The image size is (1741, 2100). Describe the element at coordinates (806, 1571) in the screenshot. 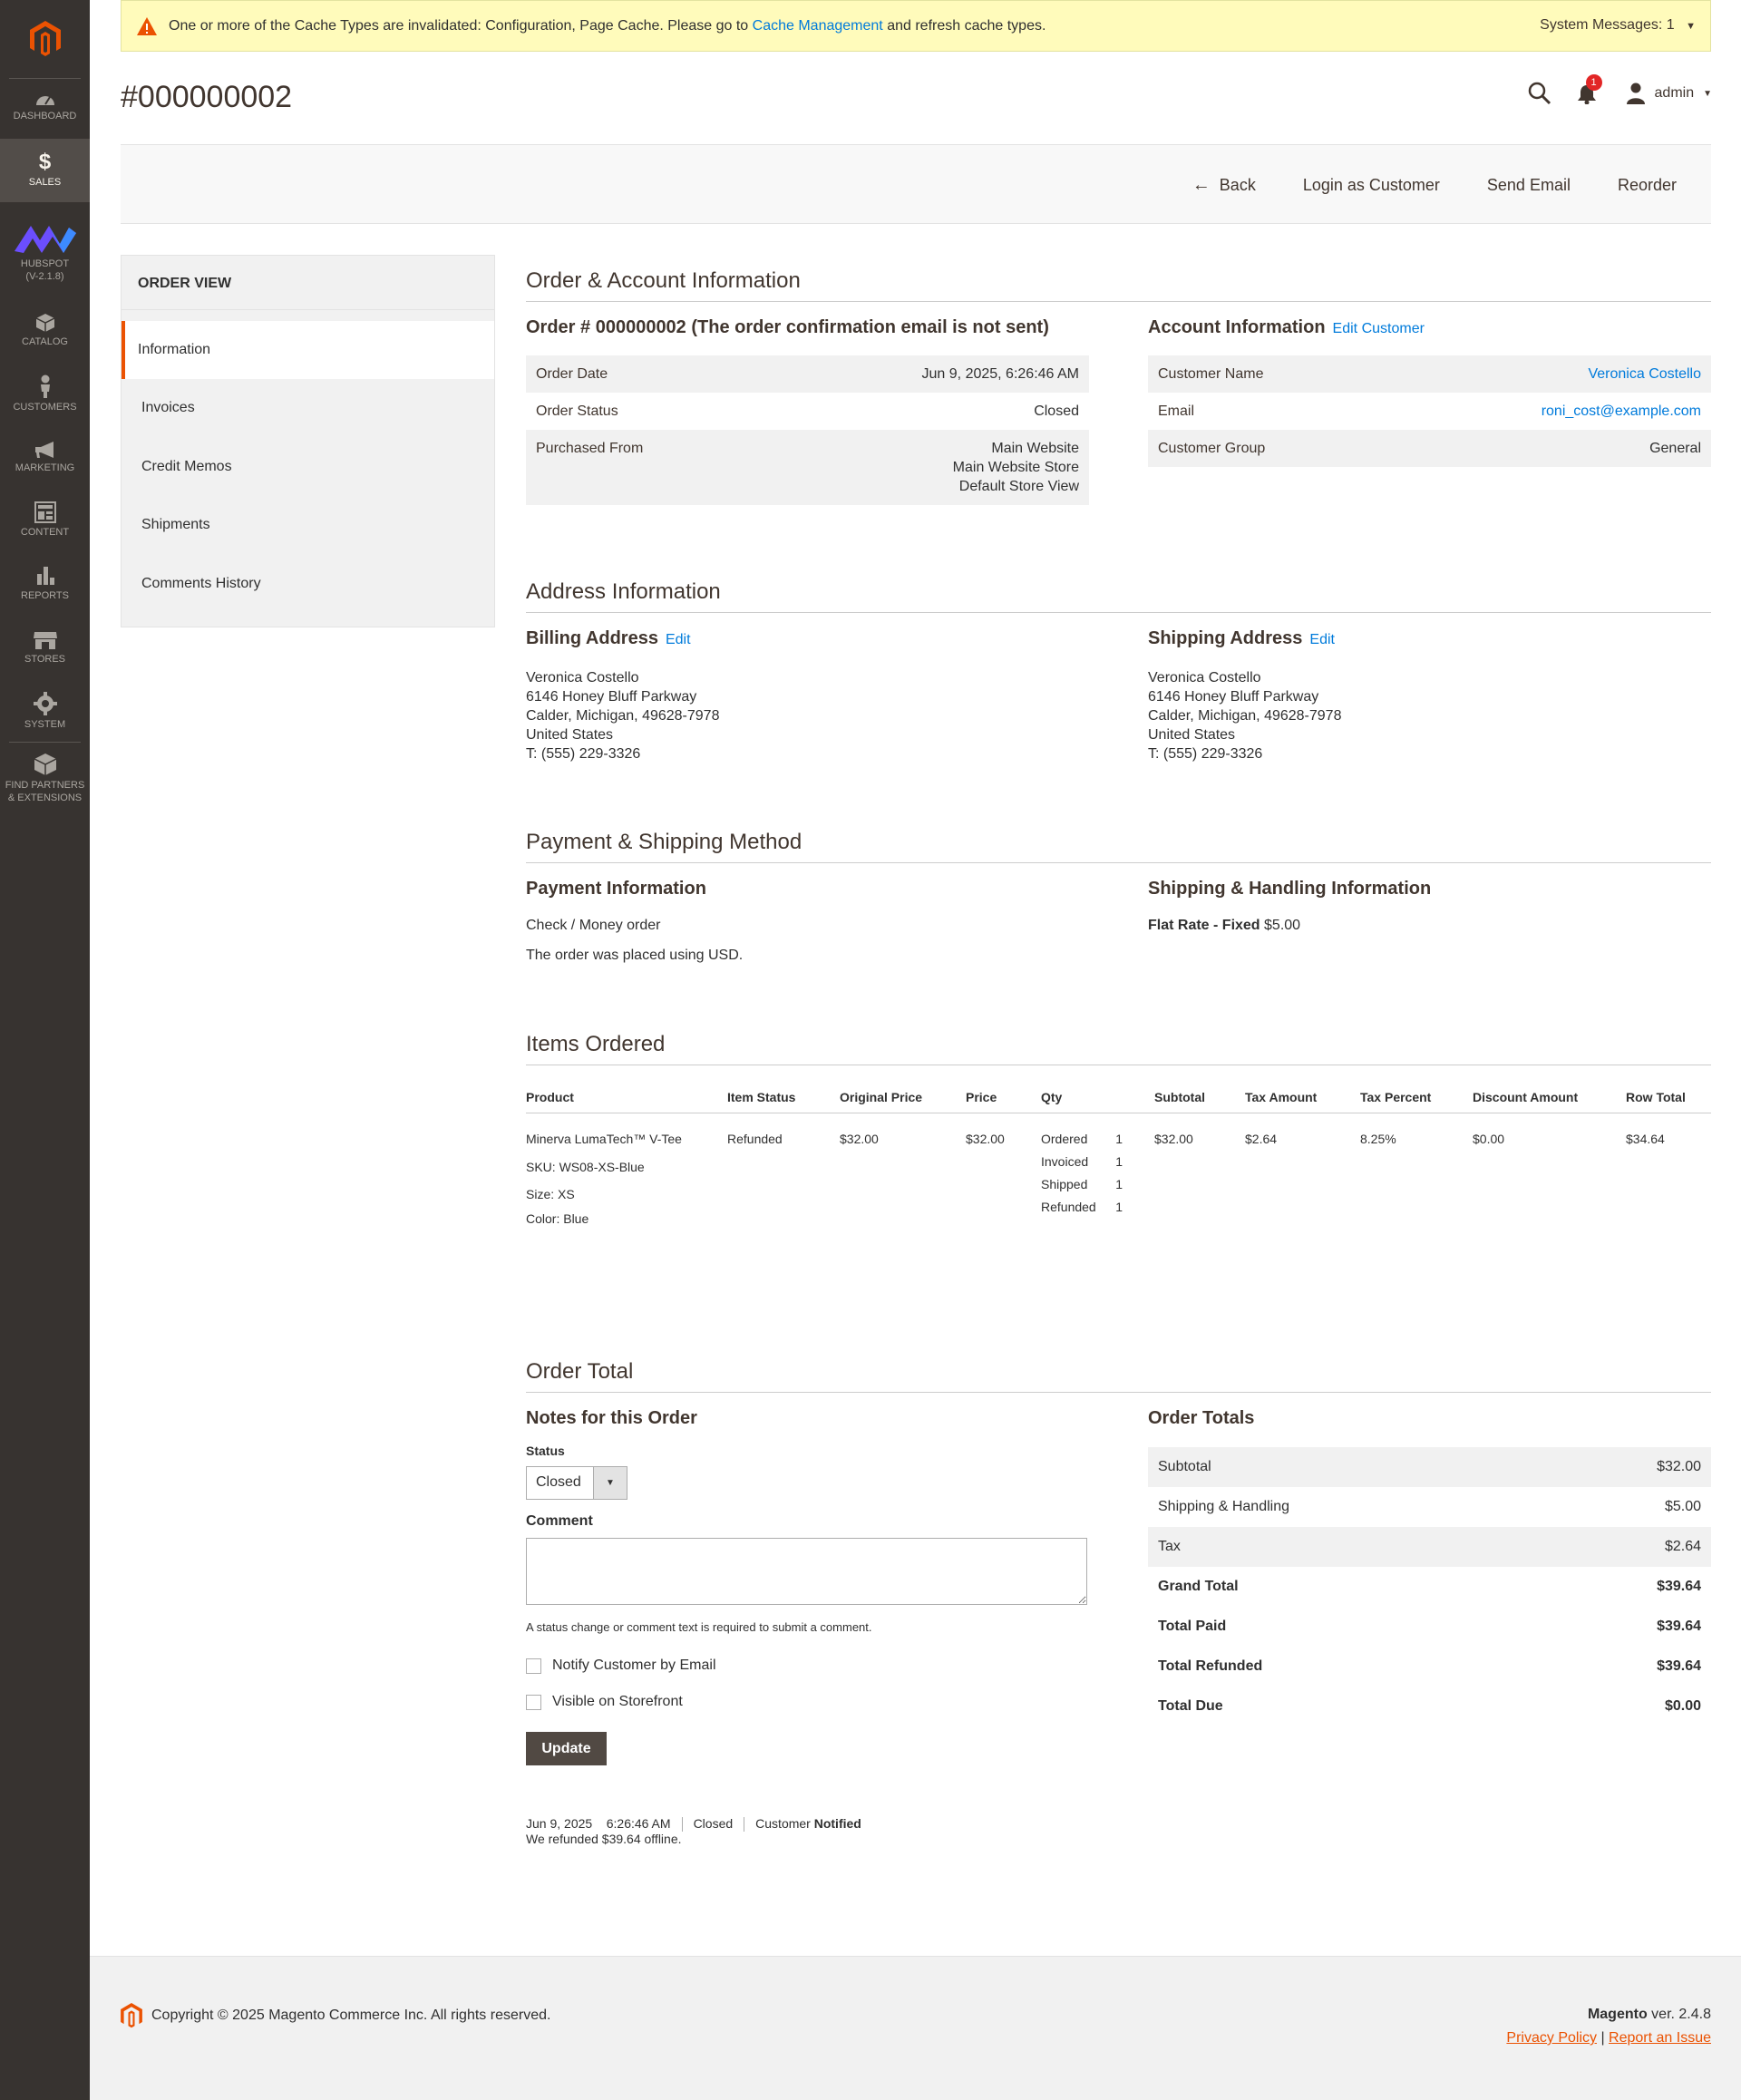

I see `comment-textarea` at that location.